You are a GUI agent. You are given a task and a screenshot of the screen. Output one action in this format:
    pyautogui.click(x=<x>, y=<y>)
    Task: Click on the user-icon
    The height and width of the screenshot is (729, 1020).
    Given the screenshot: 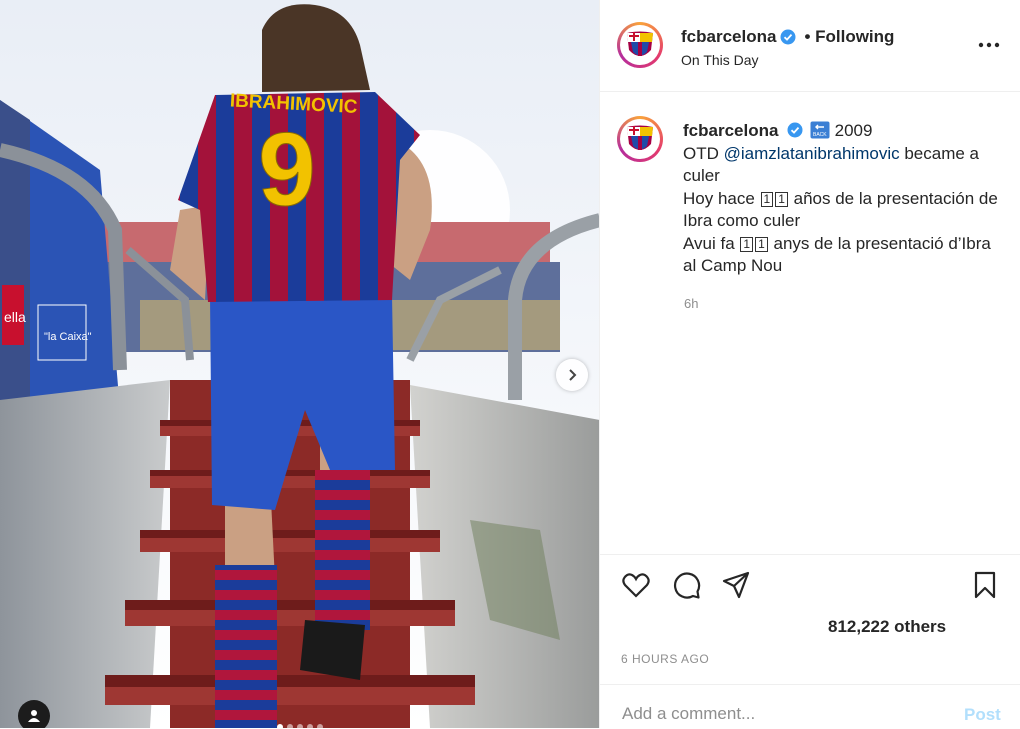 What is the action you would take?
    pyautogui.click(x=34, y=716)
    